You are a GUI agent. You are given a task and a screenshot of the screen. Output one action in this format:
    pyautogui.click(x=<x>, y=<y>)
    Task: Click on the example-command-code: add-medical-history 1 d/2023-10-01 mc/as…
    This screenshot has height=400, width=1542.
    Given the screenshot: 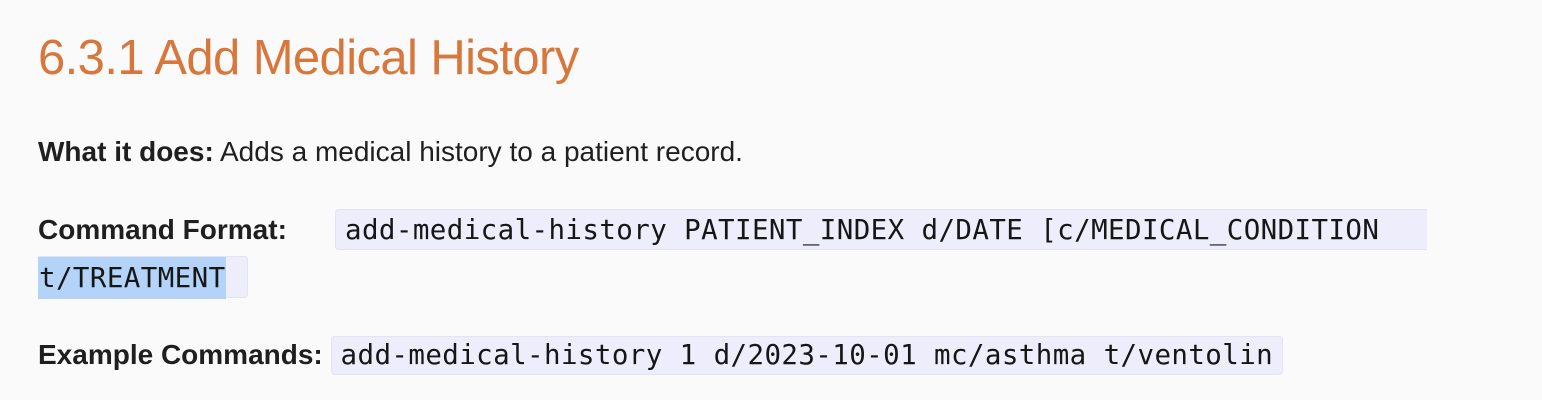 What is the action you would take?
    pyautogui.click(x=807, y=355)
    